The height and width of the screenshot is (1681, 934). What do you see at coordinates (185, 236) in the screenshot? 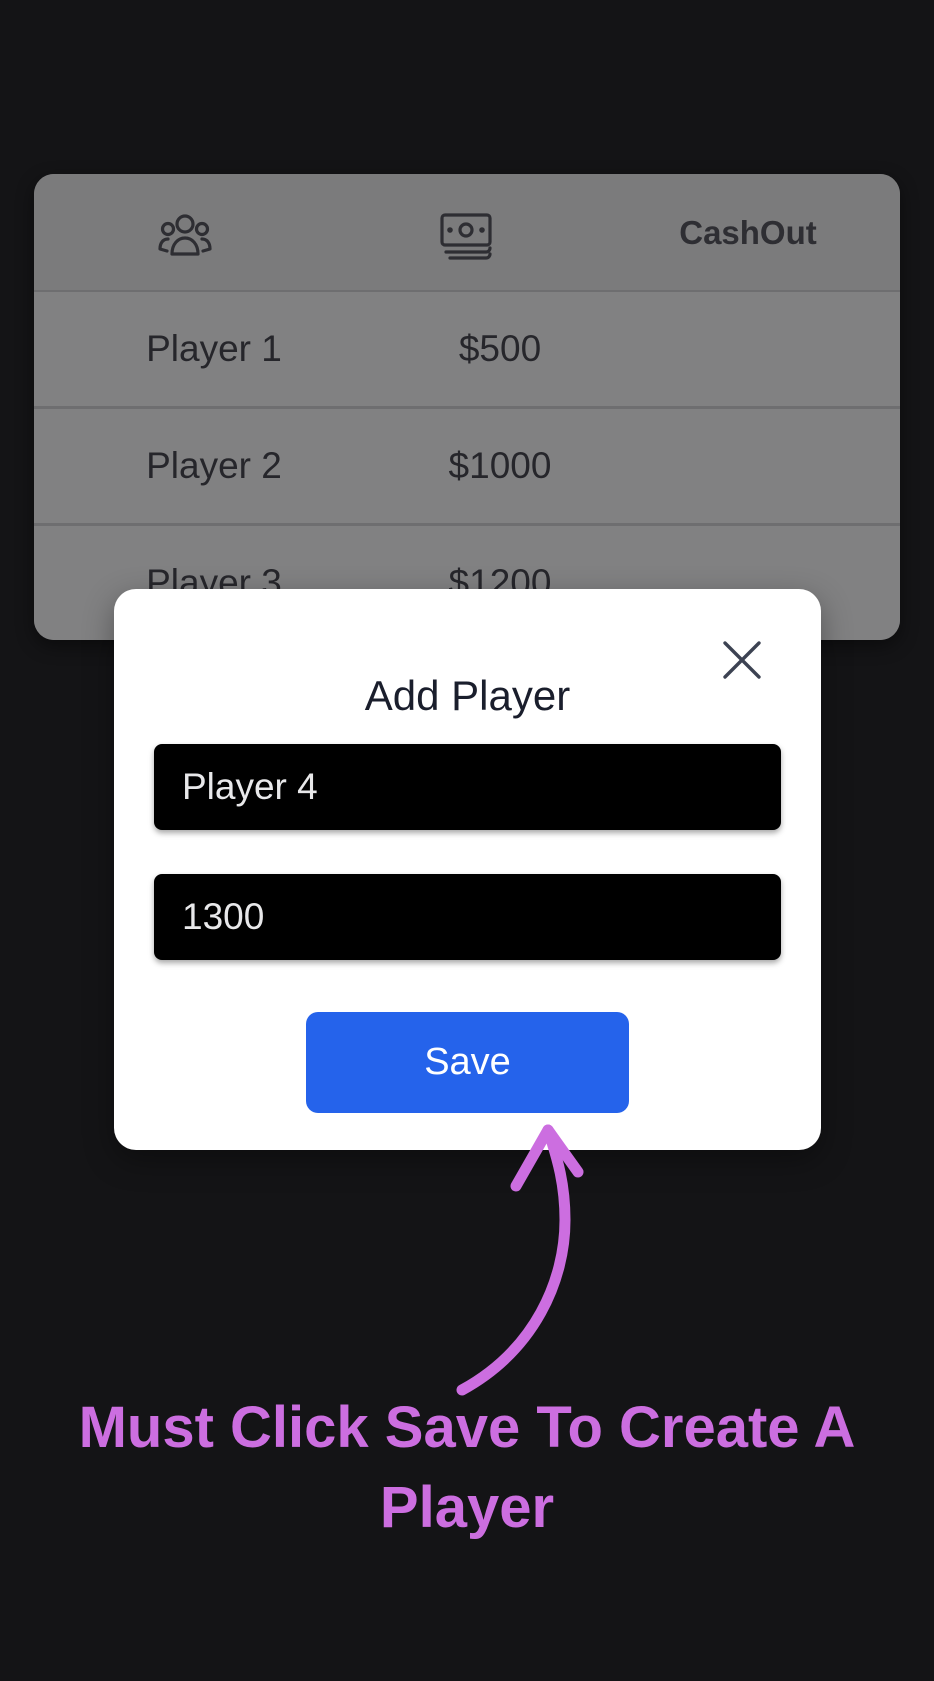
I see `users-group-icon` at bounding box center [185, 236].